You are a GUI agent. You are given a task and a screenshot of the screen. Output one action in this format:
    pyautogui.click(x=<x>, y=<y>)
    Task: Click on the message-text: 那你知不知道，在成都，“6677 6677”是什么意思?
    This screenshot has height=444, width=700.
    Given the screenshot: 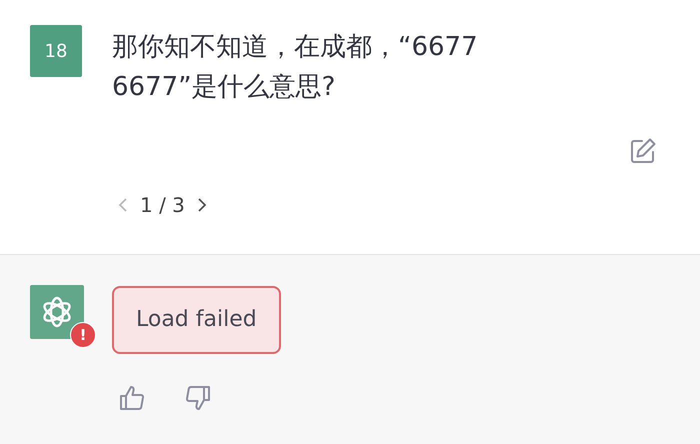 What is the action you would take?
    pyautogui.click(x=295, y=67)
    